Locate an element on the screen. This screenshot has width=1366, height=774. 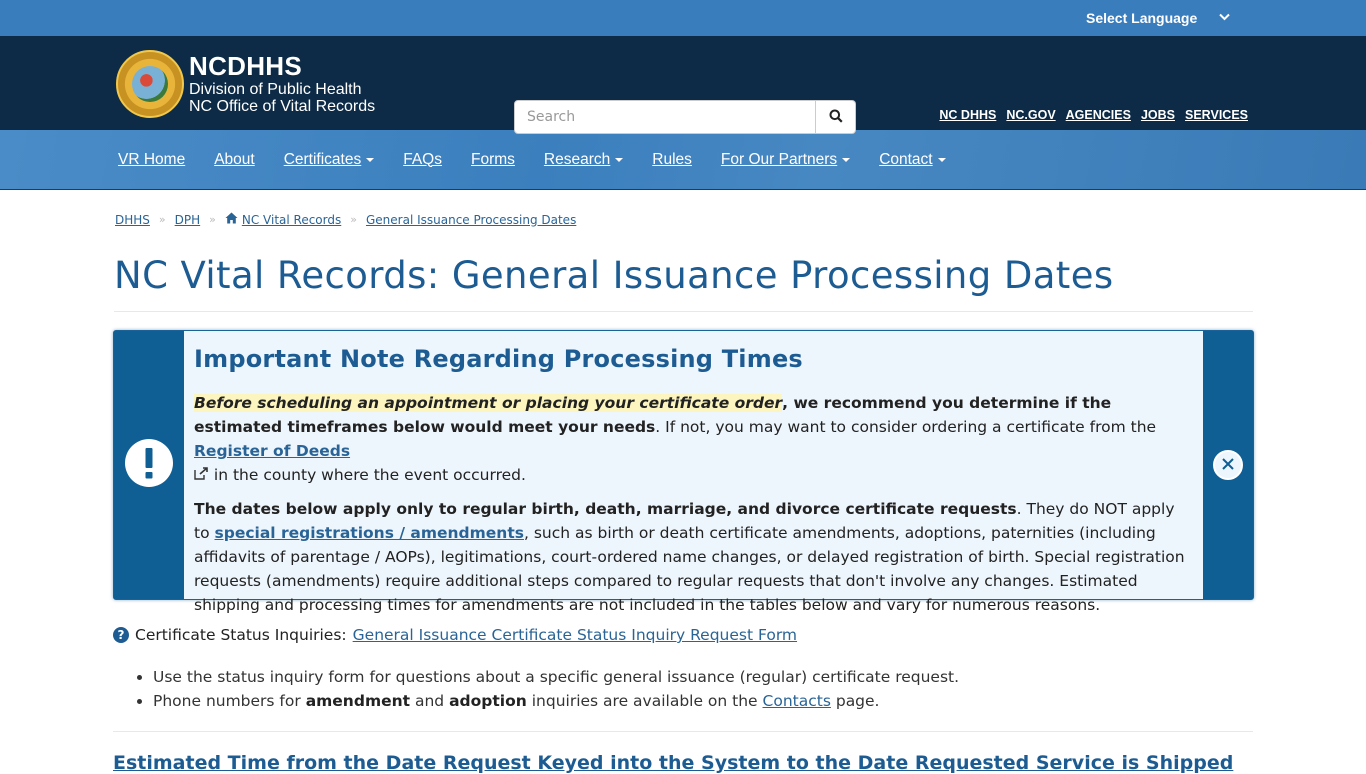
alert-icon-panel is located at coordinates (149, 465).